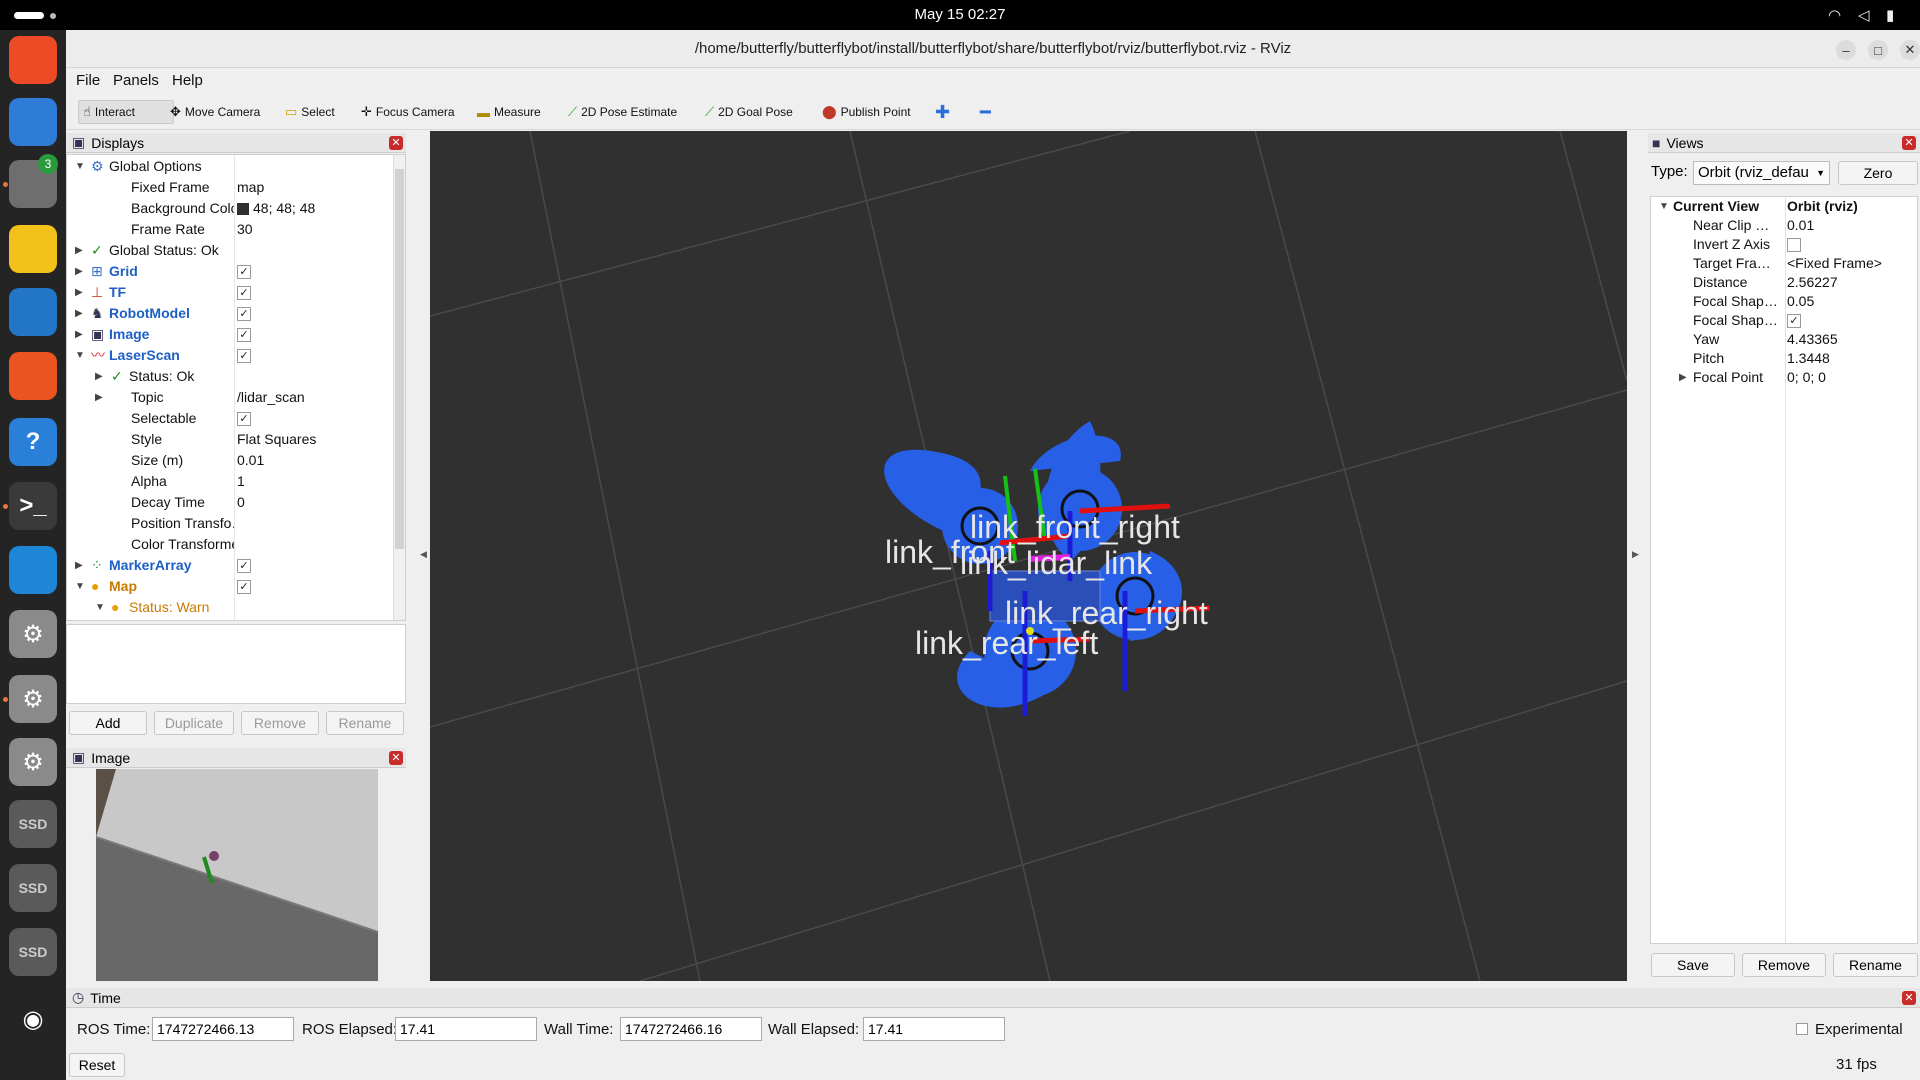 This screenshot has height=1080, width=1920. What do you see at coordinates (33, 312) in the screenshot?
I see `writer-icon` at bounding box center [33, 312].